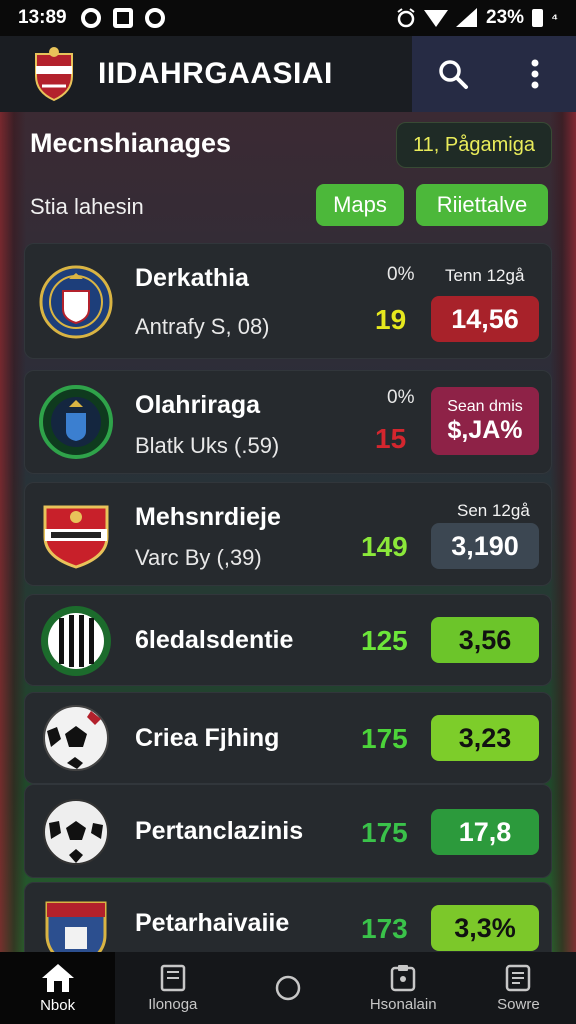 The width and height of the screenshot is (576, 1024). Describe the element at coordinates (436, 18) in the screenshot. I see `wifi-icon` at that location.